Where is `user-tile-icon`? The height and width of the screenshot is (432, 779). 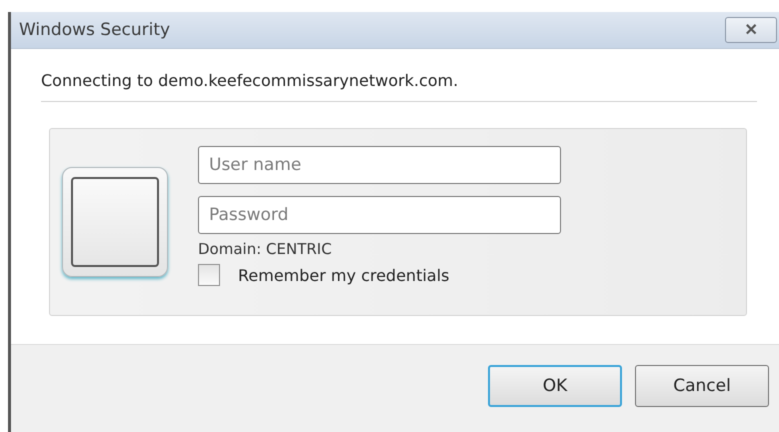 user-tile-icon is located at coordinates (115, 222).